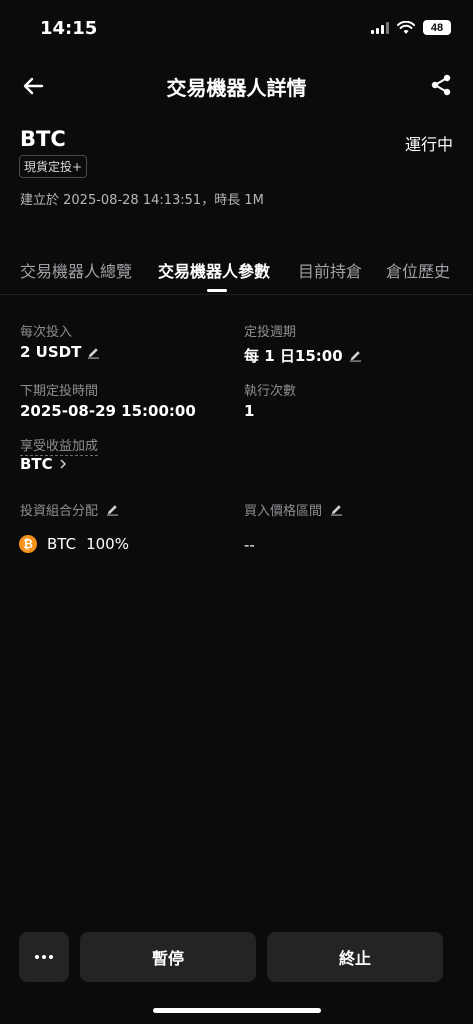  What do you see at coordinates (53, 166) in the screenshot?
I see `strategy-tag-badge: 現貨定投+` at bounding box center [53, 166].